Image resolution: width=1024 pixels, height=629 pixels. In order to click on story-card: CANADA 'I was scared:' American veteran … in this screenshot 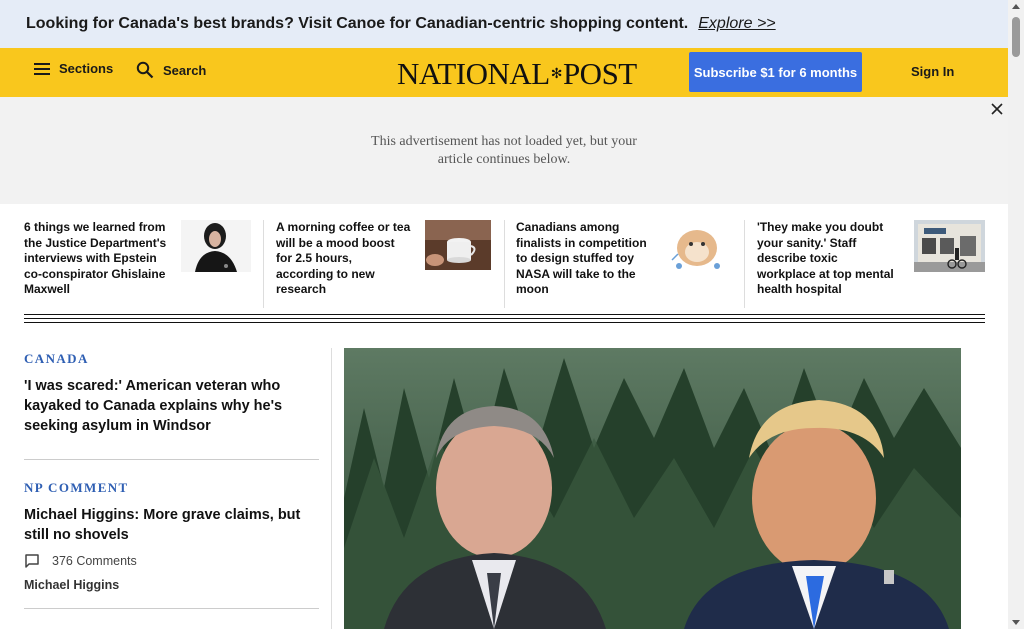, I will do `click(171, 403)`.